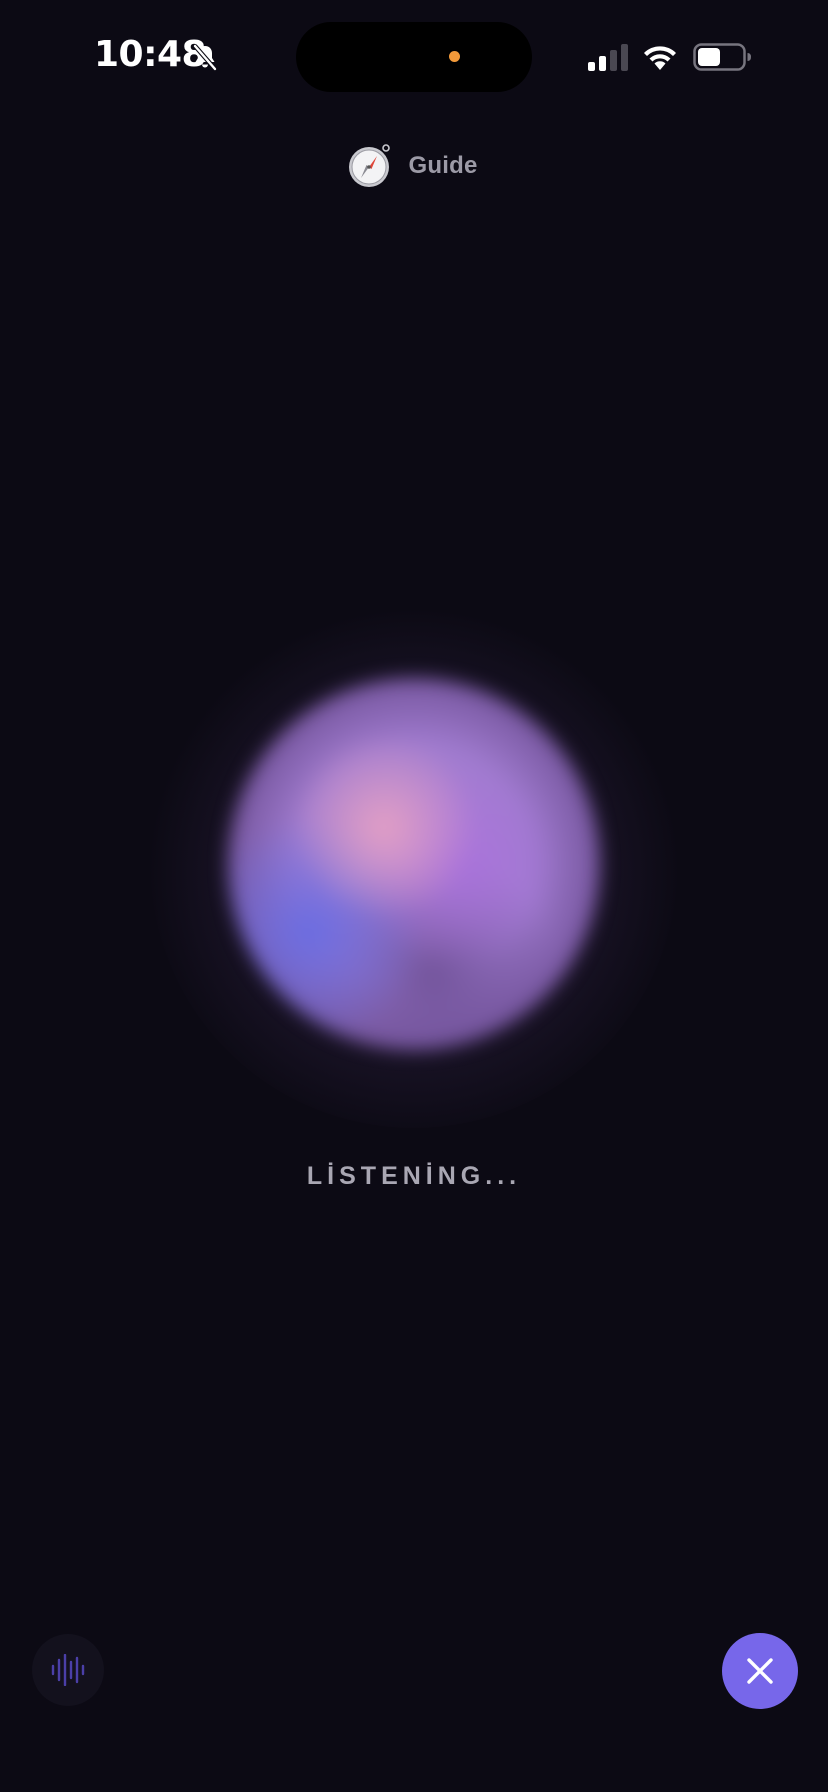 The height and width of the screenshot is (1792, 828). What do you see at coordinates (414, 57) in the screenshot?
I see `dynamic-island` at bounding box center [414, 57].